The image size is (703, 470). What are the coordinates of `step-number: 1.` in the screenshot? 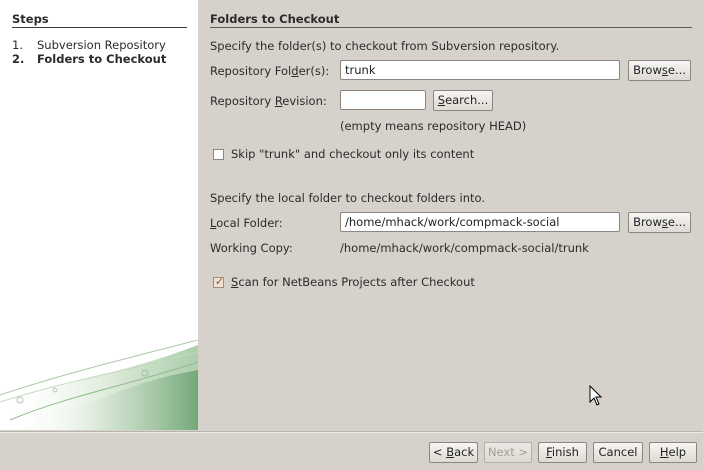 It's located at (17, 45).